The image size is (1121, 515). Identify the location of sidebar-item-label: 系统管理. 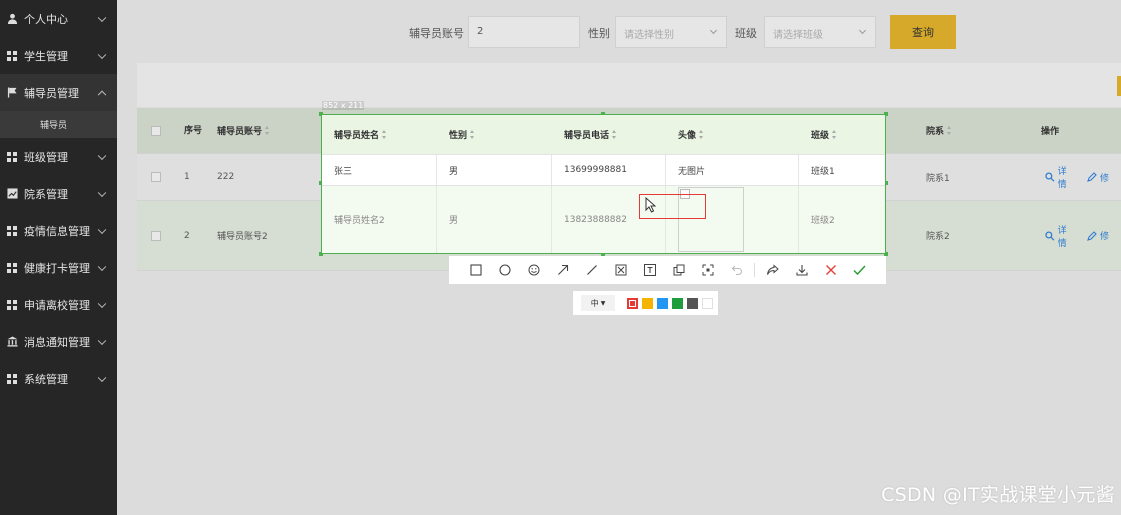
(46, 379).